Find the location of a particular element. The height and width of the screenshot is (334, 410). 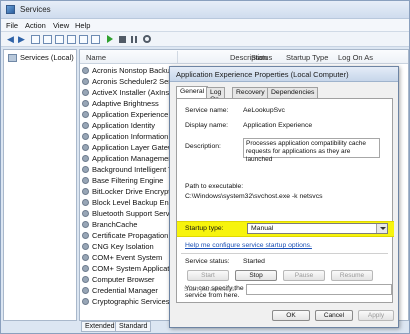

refresh-icon is located at coordinates (59, 39).